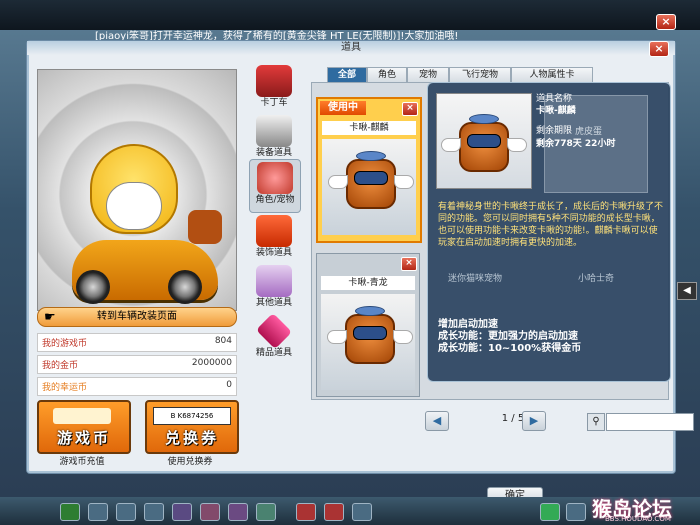  What do you see at coordinates (351, 48) in the screenshot?
I see `window-title: 道具` at bounding box center [351, 48].